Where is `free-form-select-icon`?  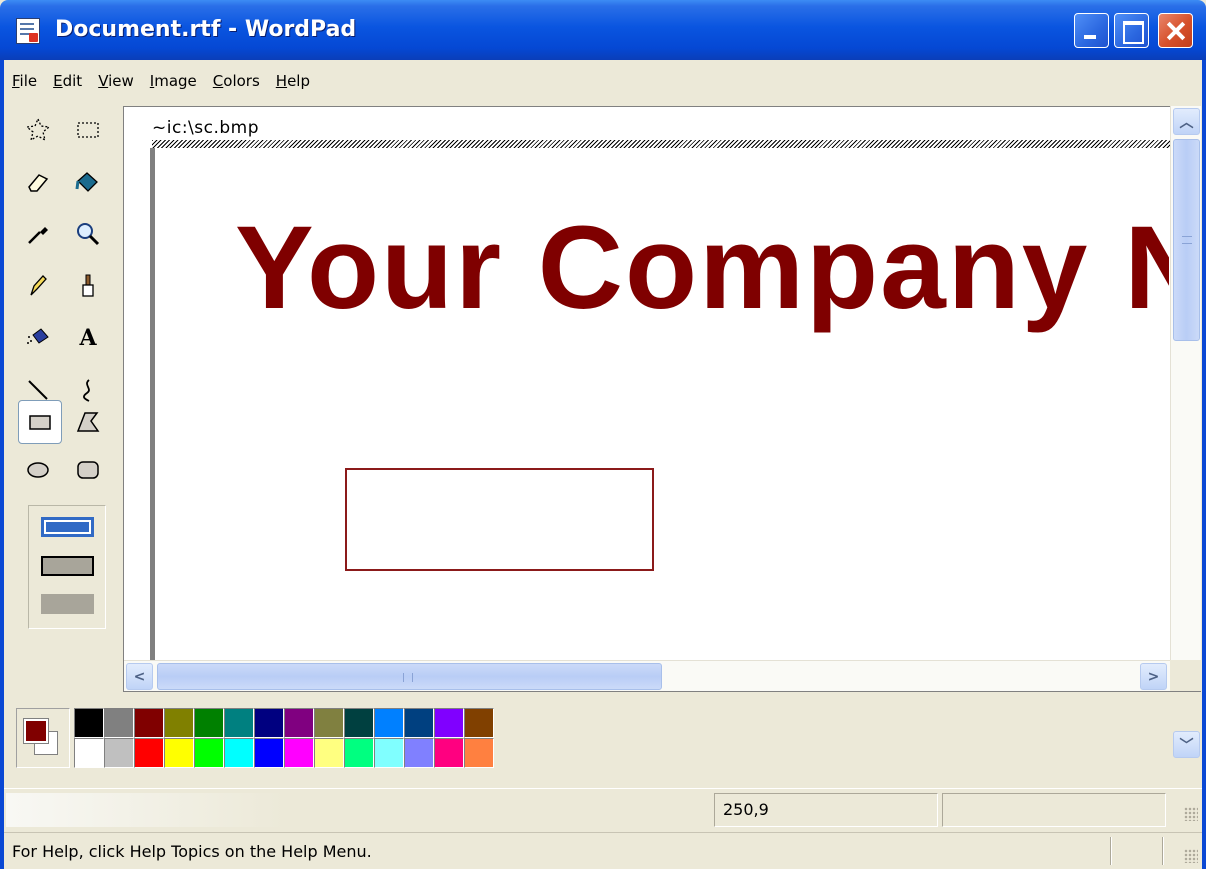
free-form-select-icon is located at coordinates (38, 129).